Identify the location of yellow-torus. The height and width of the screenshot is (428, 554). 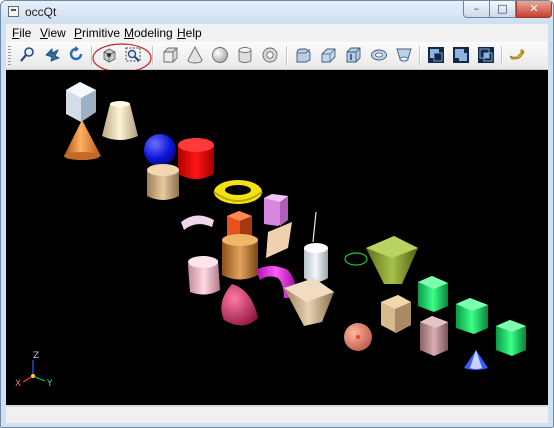
(238, 192).